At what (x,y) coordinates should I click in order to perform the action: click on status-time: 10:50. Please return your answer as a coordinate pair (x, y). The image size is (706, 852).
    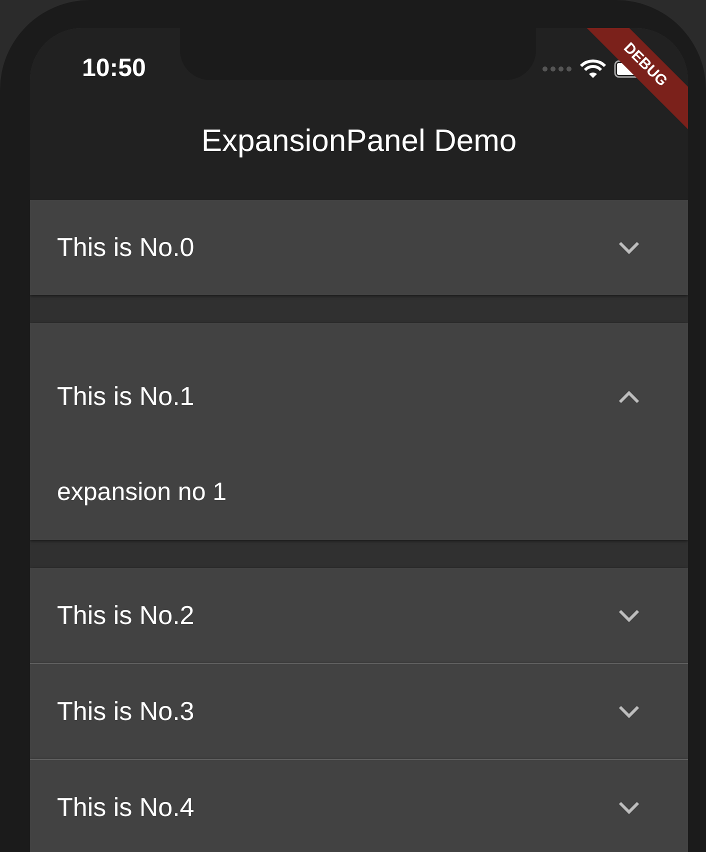
    Looking at the image, I should click on (114, 68).